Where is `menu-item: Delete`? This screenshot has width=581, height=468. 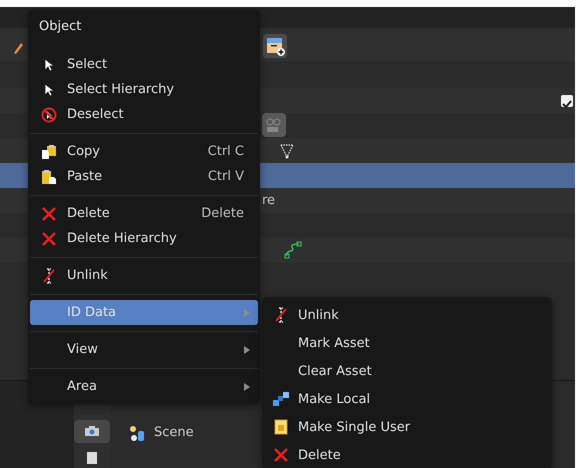
menu-item: Delete is located at coordinates (407, 454).